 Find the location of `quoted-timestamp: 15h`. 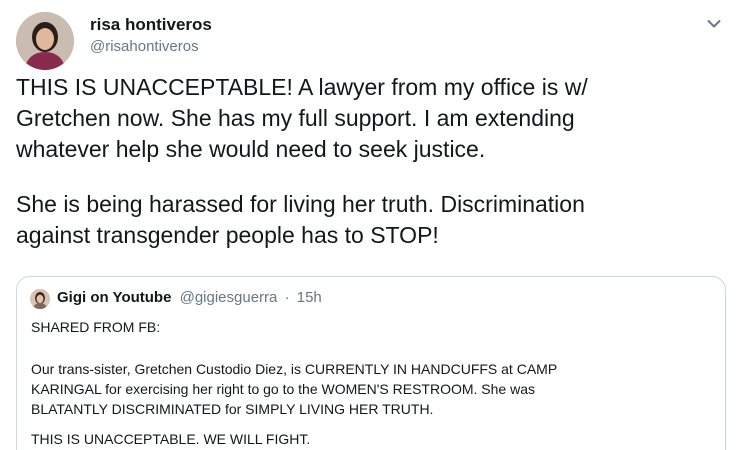

quoted-timestamp: 15h is located at coordinates (309, 297).